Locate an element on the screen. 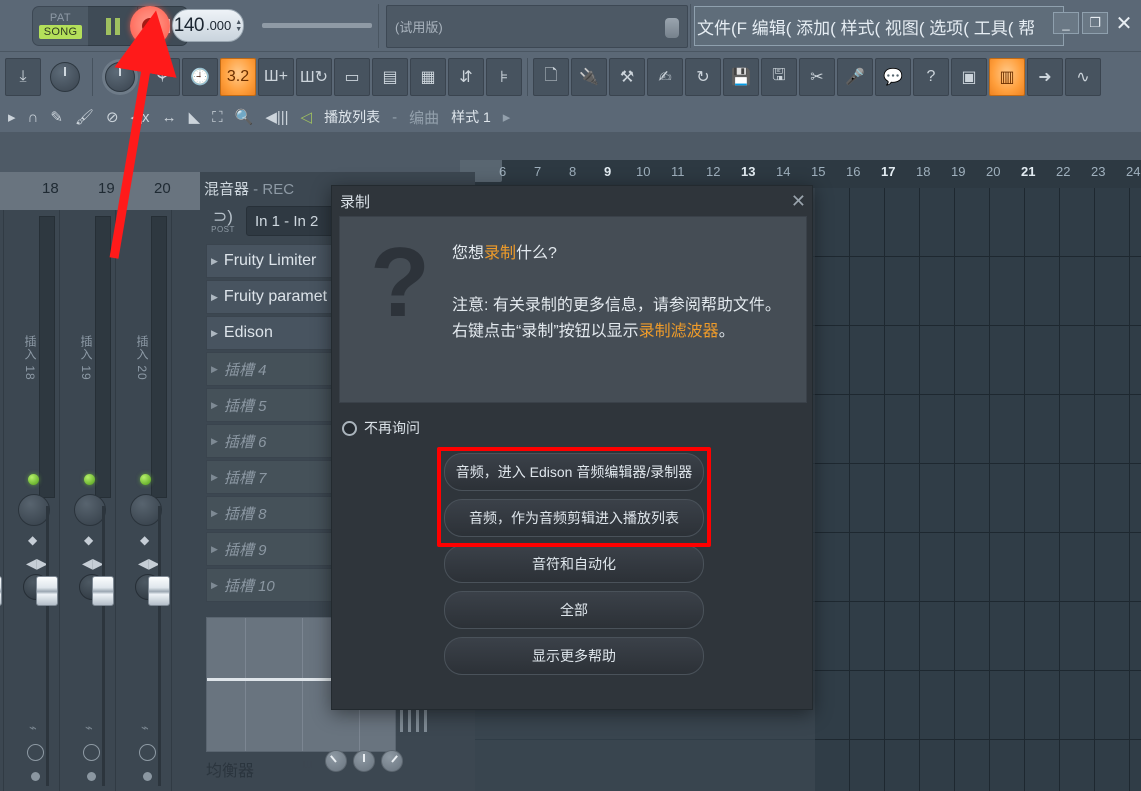 The image size is (1141, 791). eq-high-knob is located at coordinates (392, 761).